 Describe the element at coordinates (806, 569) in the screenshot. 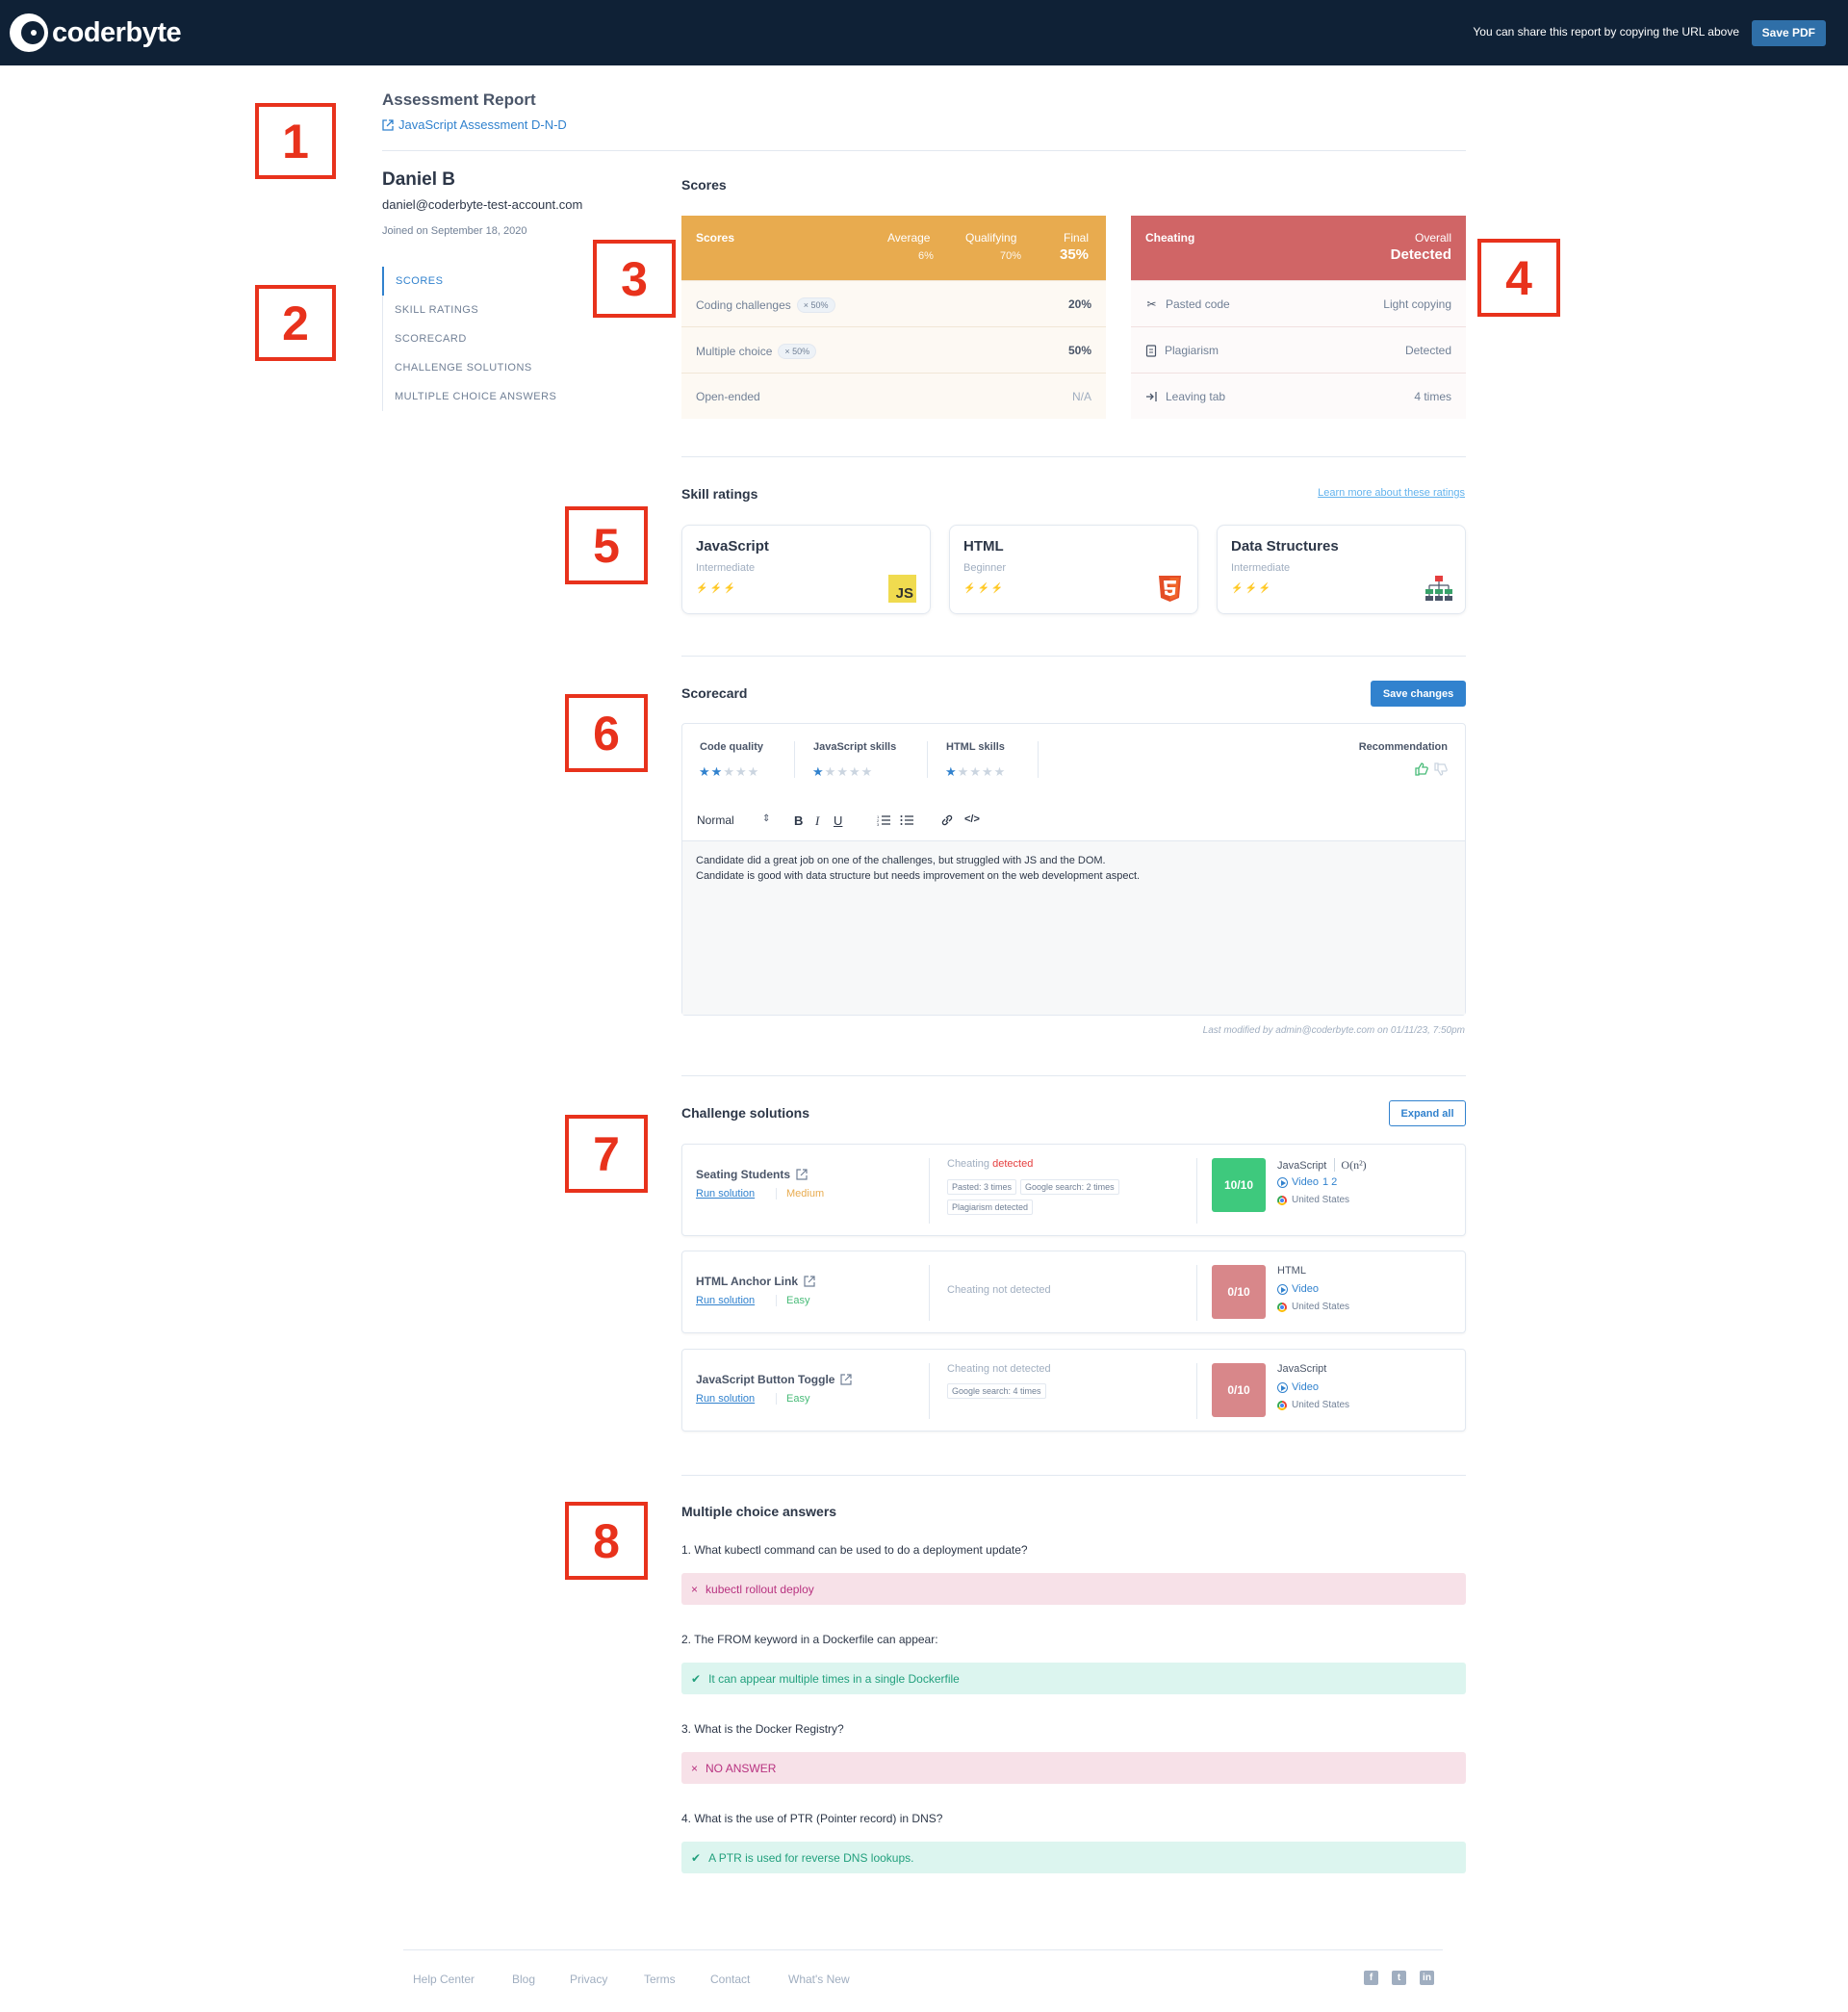

I see `skill-card-javascript: JavaScript Intermediate ⚡⚡⚡ JS` at that location.